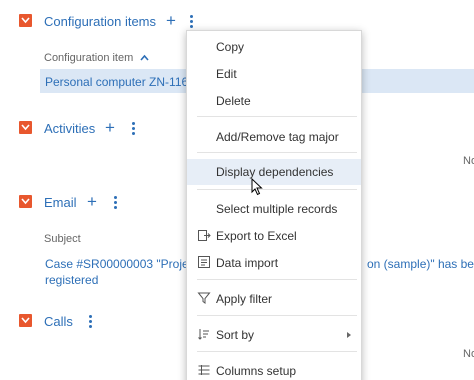 Image resolution: width=474 pixels, height=380 pixels. I want to click on menu-item-select-multiple: Select multiple records, so click(274, 209).